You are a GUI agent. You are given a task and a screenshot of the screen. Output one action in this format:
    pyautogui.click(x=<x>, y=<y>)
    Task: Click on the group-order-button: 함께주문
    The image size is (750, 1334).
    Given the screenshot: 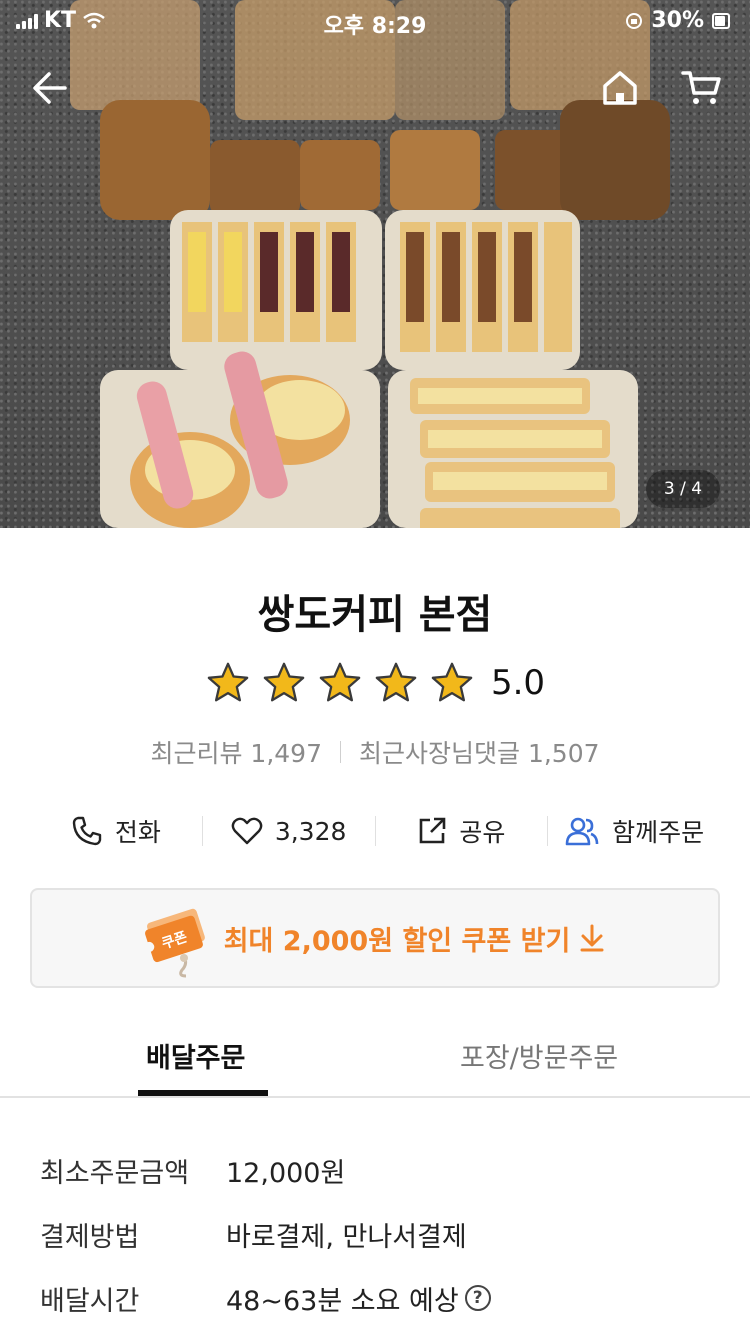 What is the action you would take?
    pyautogui.click(x=634, y=831)
    